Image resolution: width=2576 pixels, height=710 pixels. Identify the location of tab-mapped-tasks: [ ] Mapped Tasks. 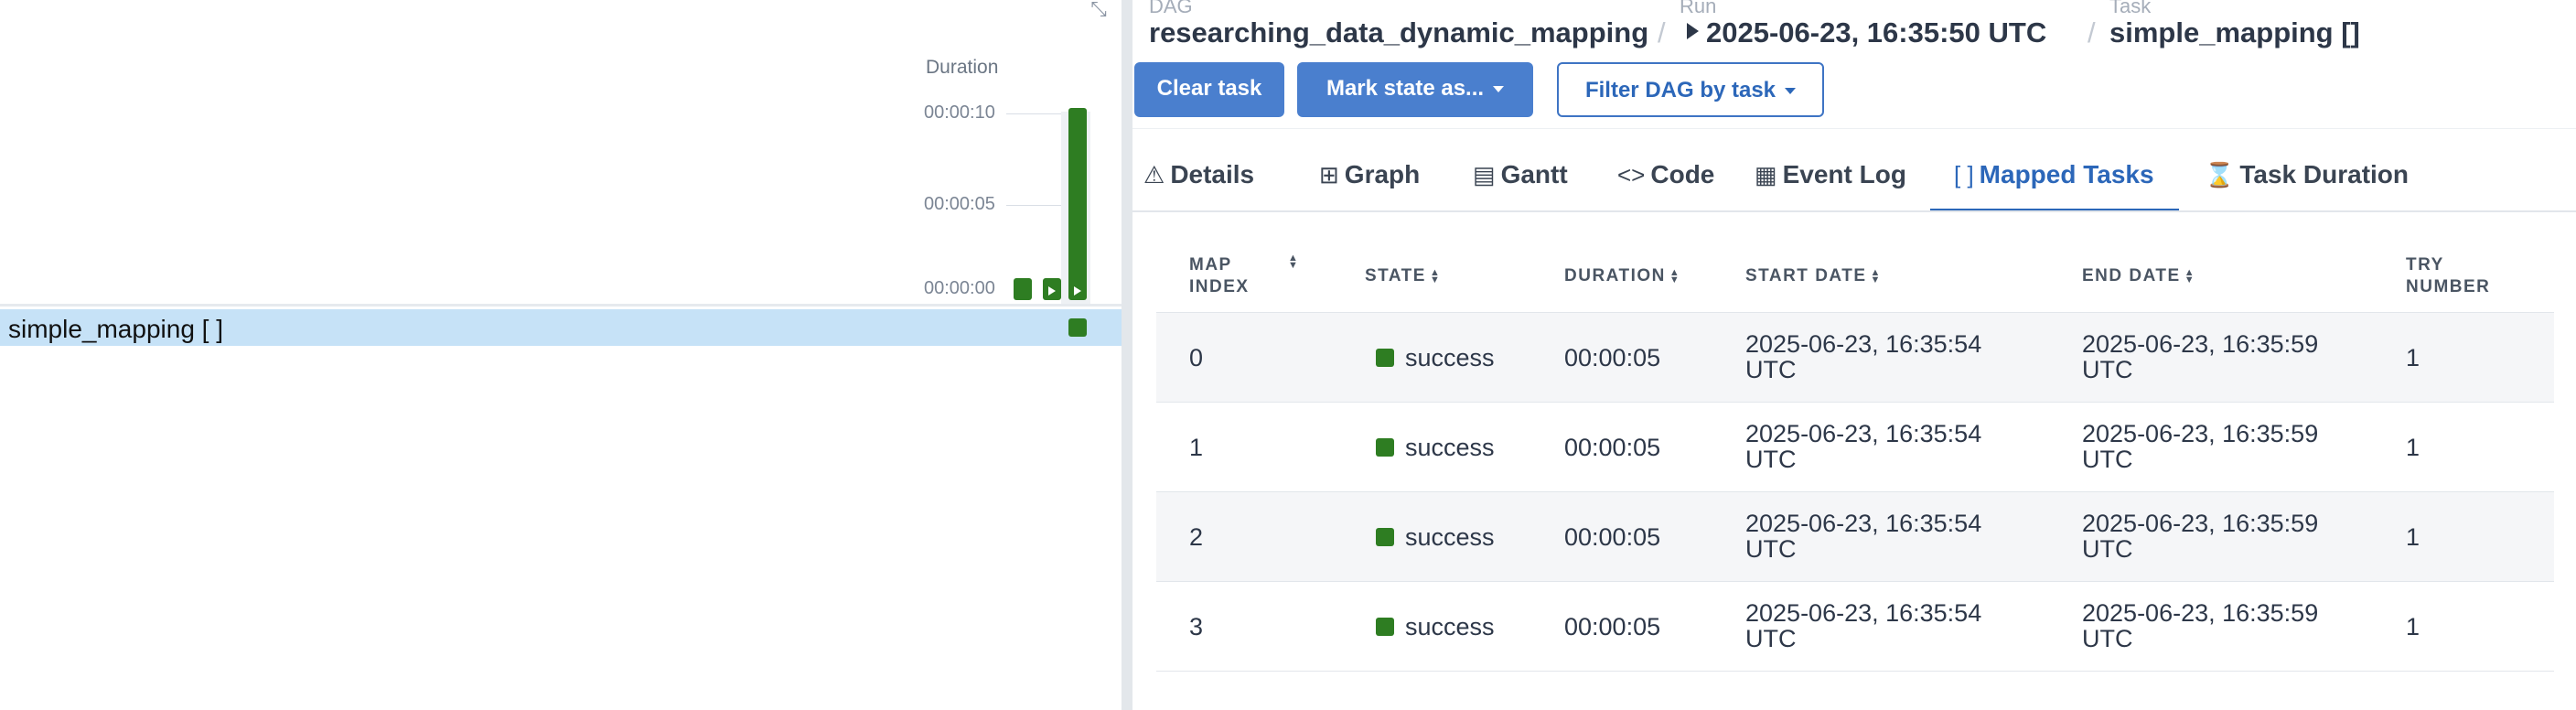
(2054, 179).